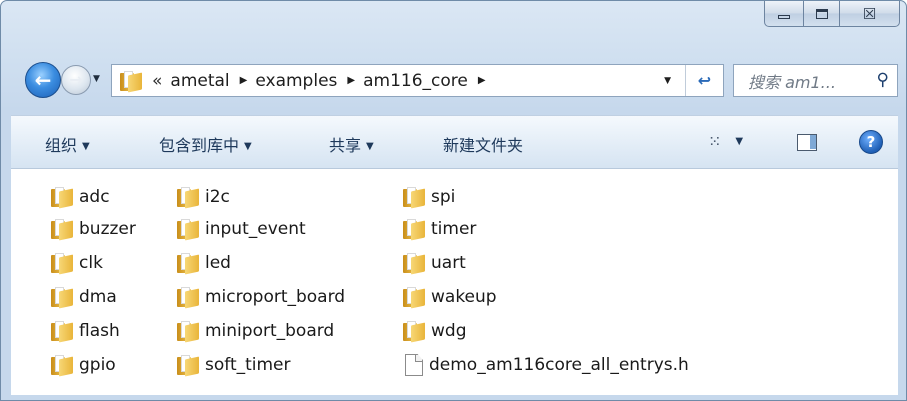 The width and height of the screenshot is (907, 401). Describe the element at coordinates (667, 81) in the screenshot. I see `address-dropdown-icon: ▼` at that location.